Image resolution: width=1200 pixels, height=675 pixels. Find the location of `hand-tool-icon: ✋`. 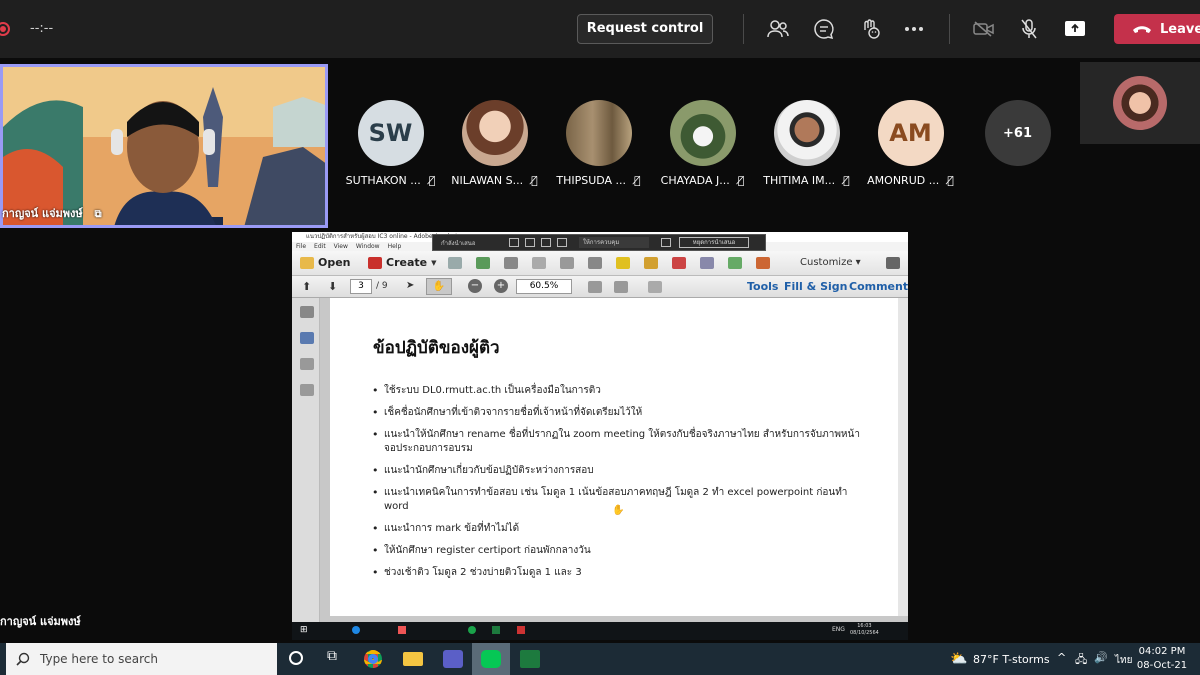

hand-tool-icon: ✋ is located at coordinates (439, 286).